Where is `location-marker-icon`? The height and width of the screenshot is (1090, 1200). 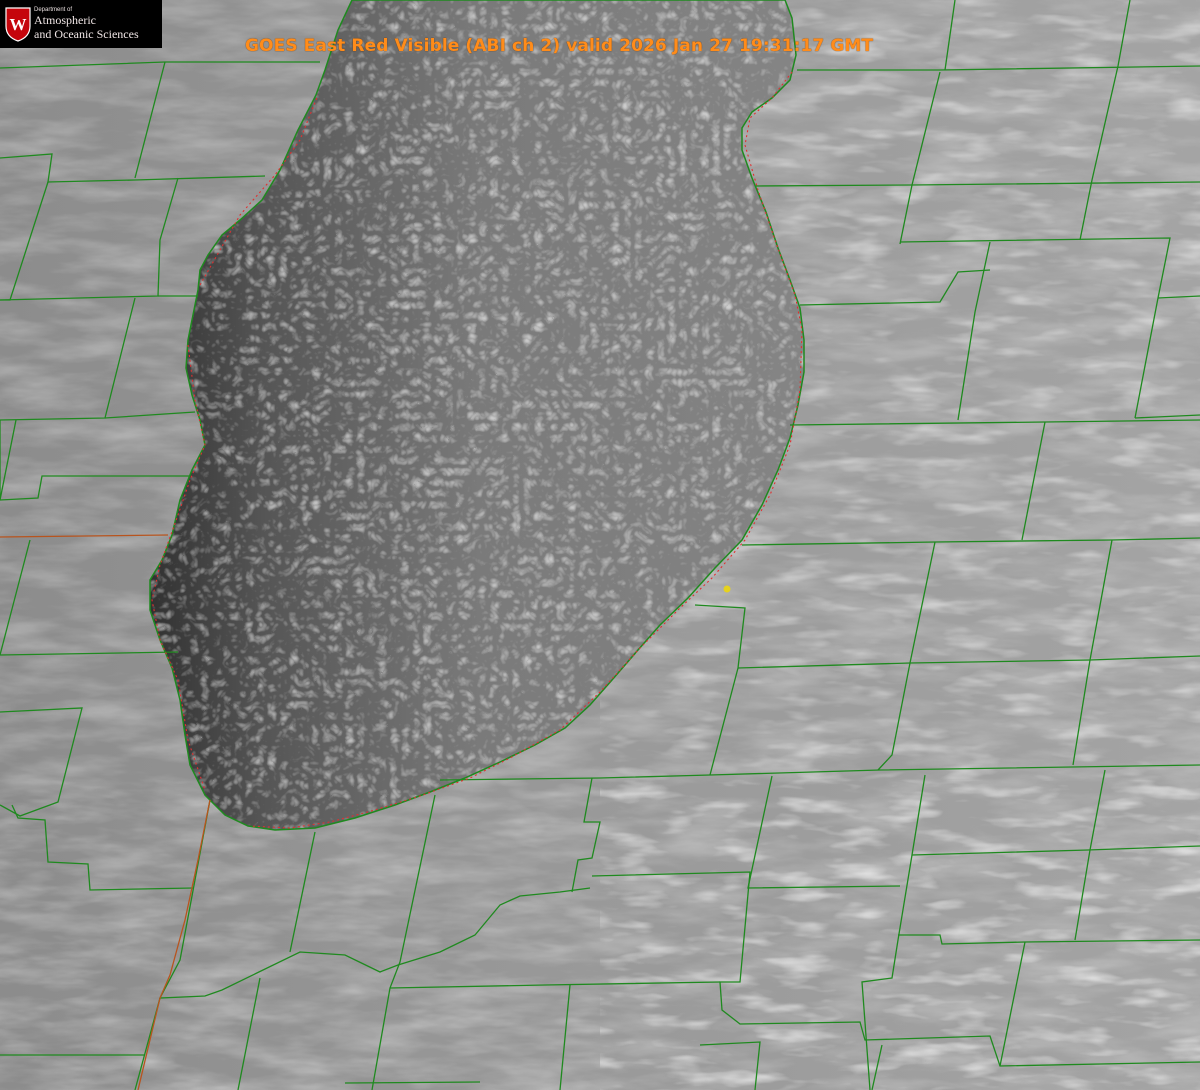 location-marker-icon is located at coordinates (727, 589).